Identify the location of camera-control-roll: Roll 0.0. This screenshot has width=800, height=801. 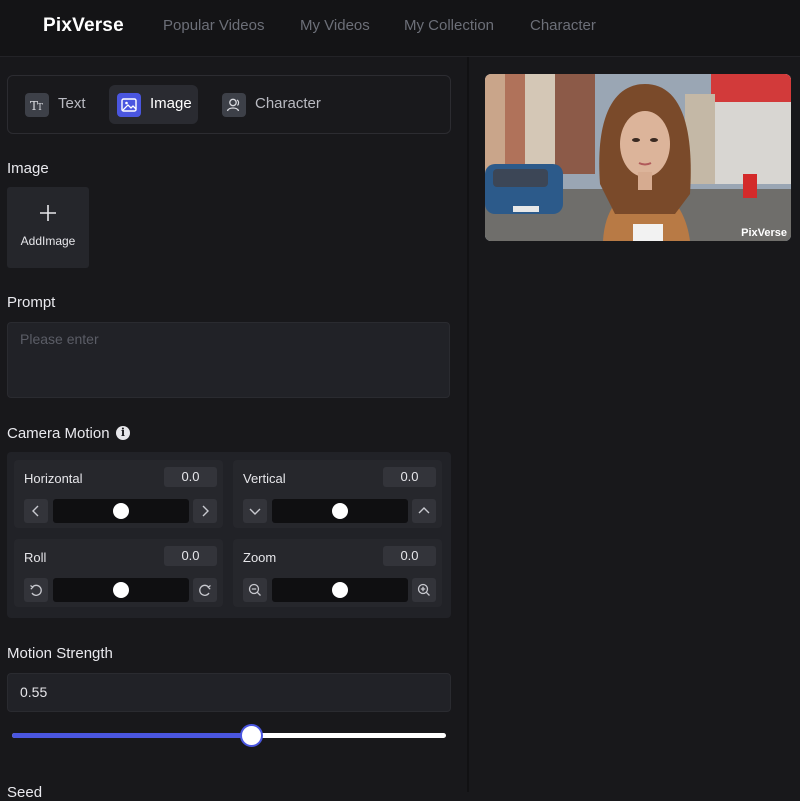
(118, 573).